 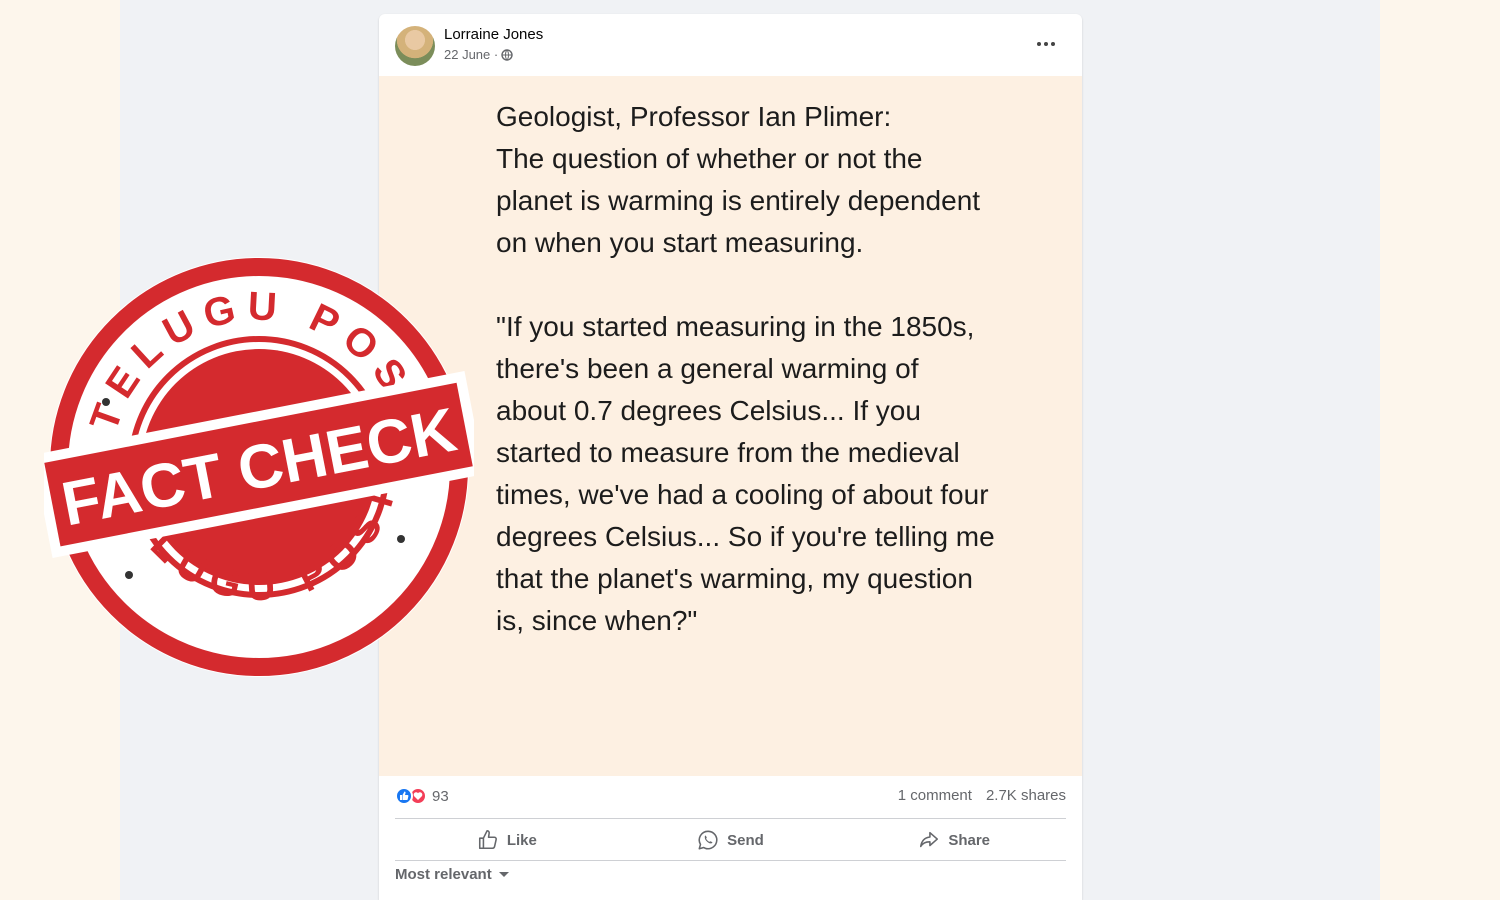 What do you see at coordinates (487, 840) in the screenshot?
I see `thumbs-up-icon` at bounding box center [487, 840].